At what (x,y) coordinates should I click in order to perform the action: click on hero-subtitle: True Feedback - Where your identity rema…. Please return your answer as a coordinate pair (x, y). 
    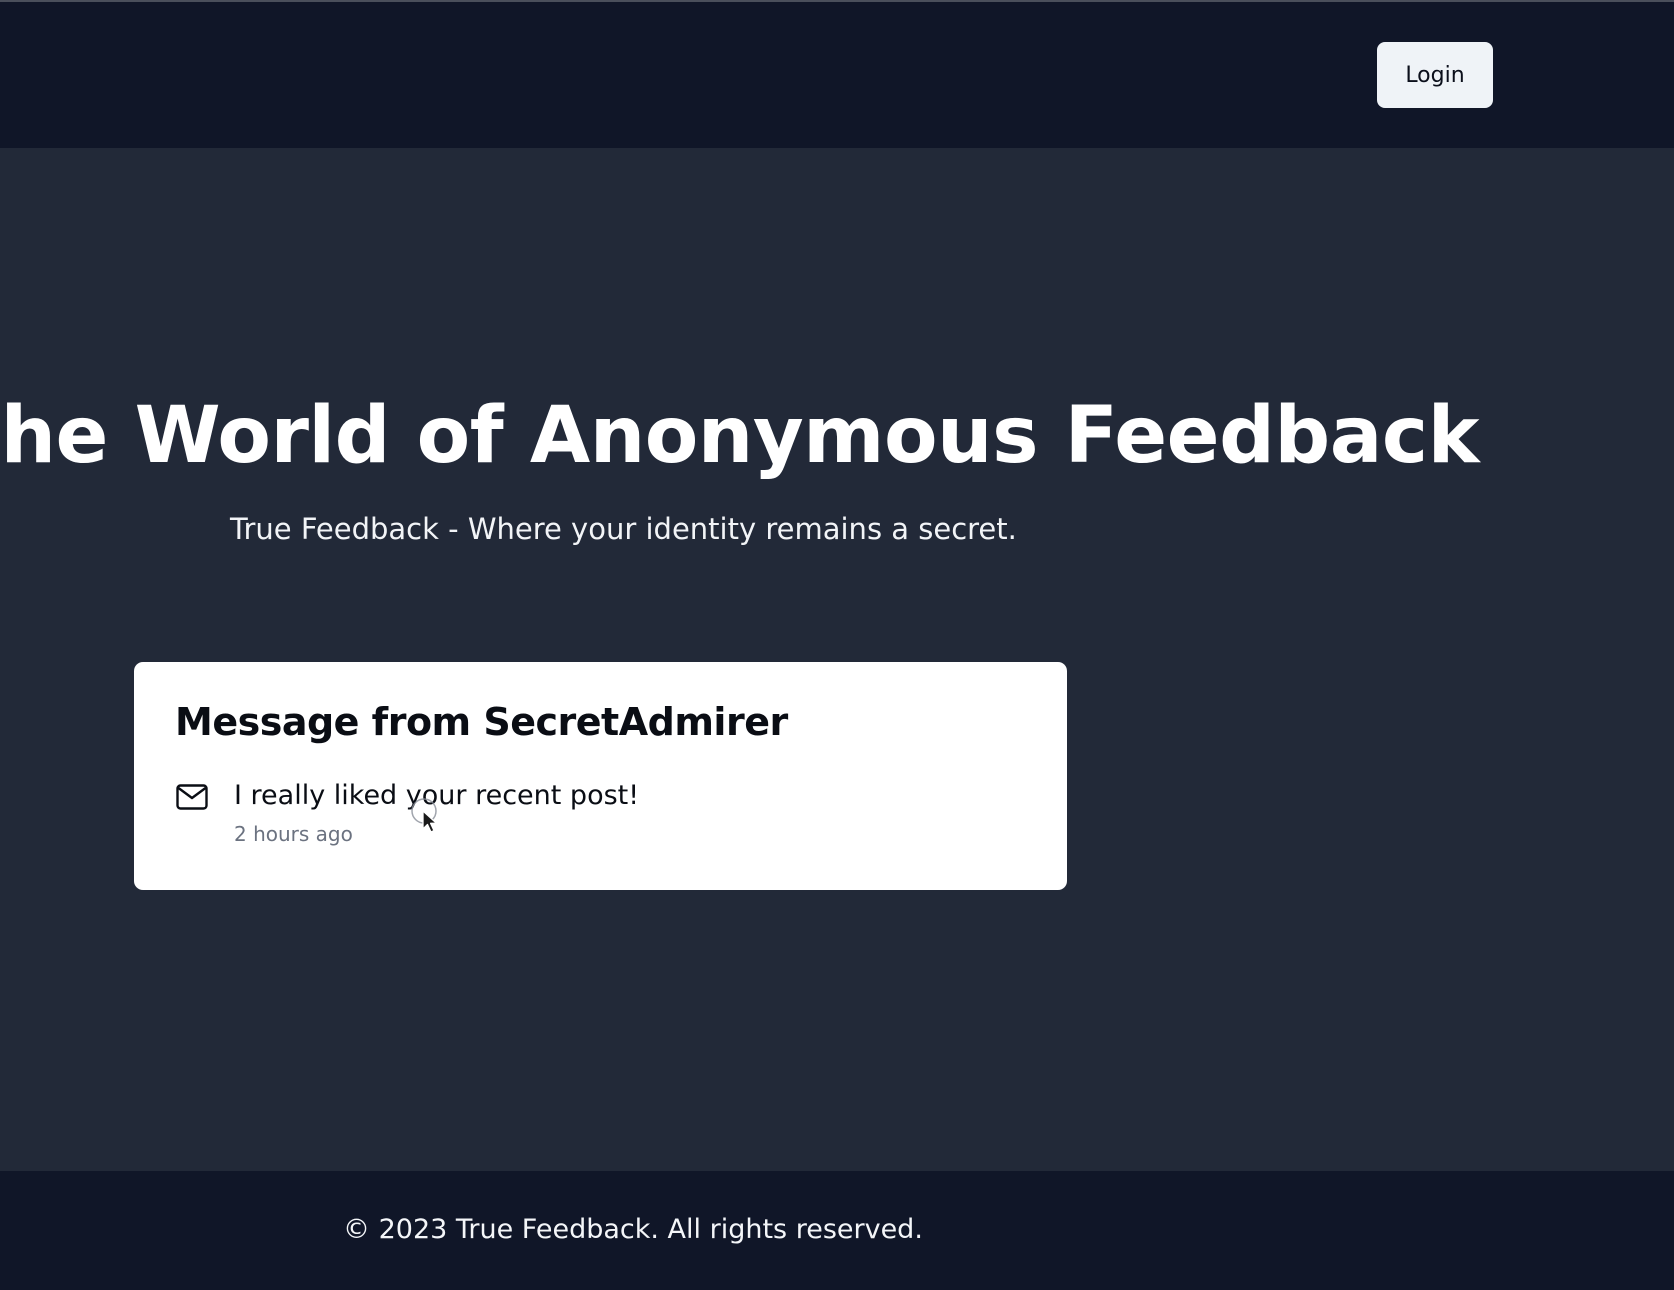
    Looking at the image, I should click on (623, 529).